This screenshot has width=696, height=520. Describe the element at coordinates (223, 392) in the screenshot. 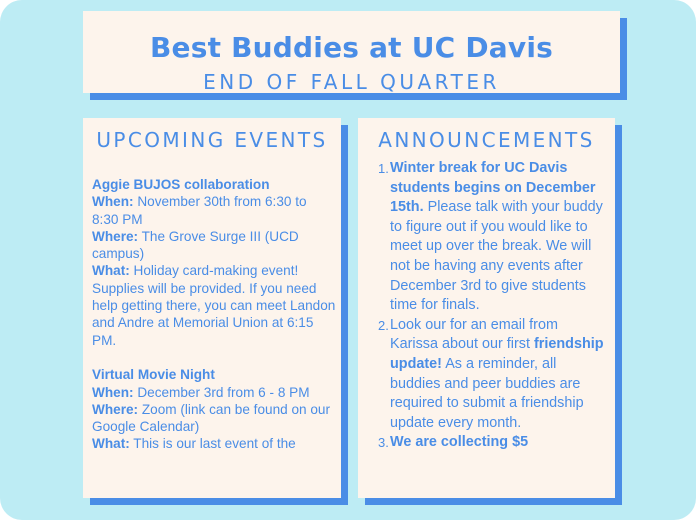

I see `event-when-value: December 3rd from 6 - 8 PM` at that location.